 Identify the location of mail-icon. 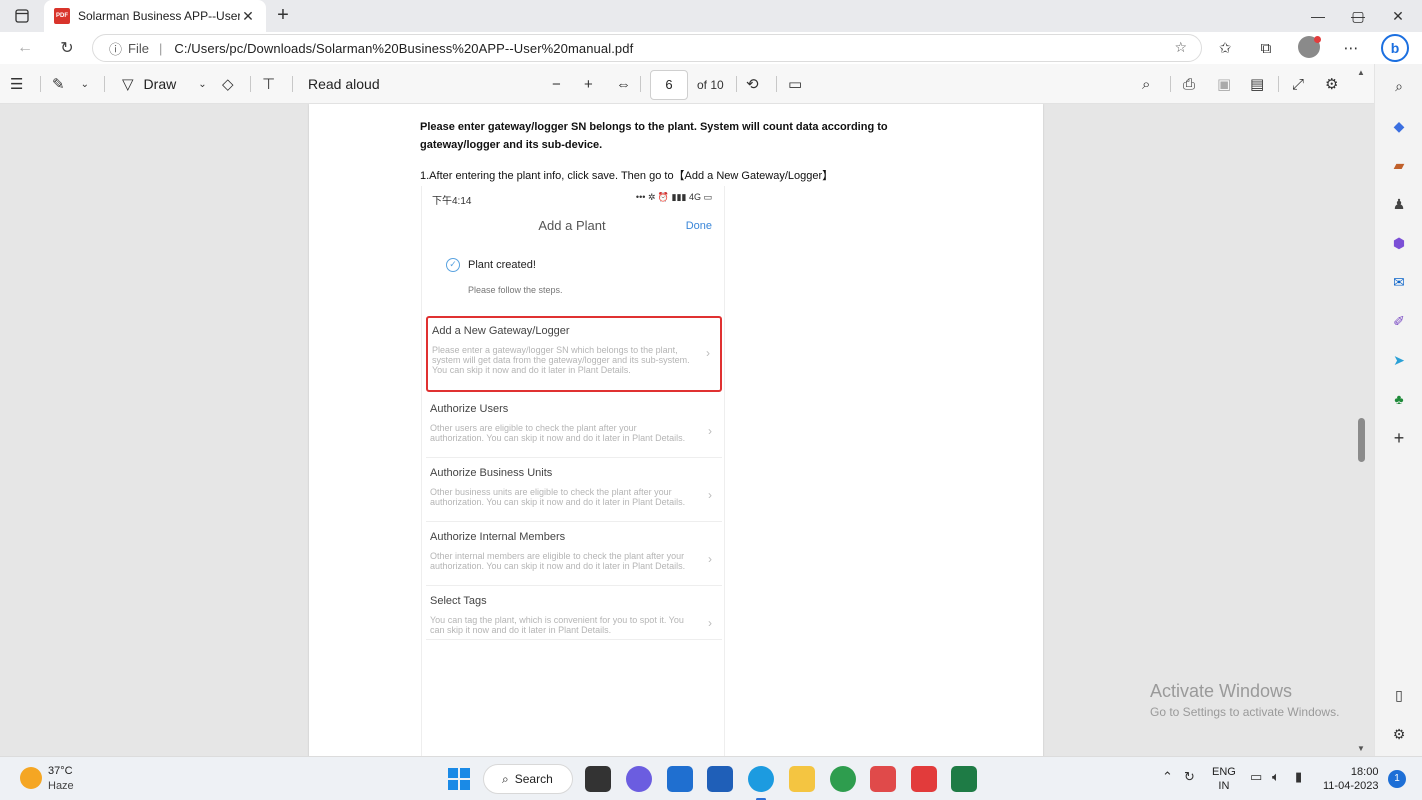
(680, 779).